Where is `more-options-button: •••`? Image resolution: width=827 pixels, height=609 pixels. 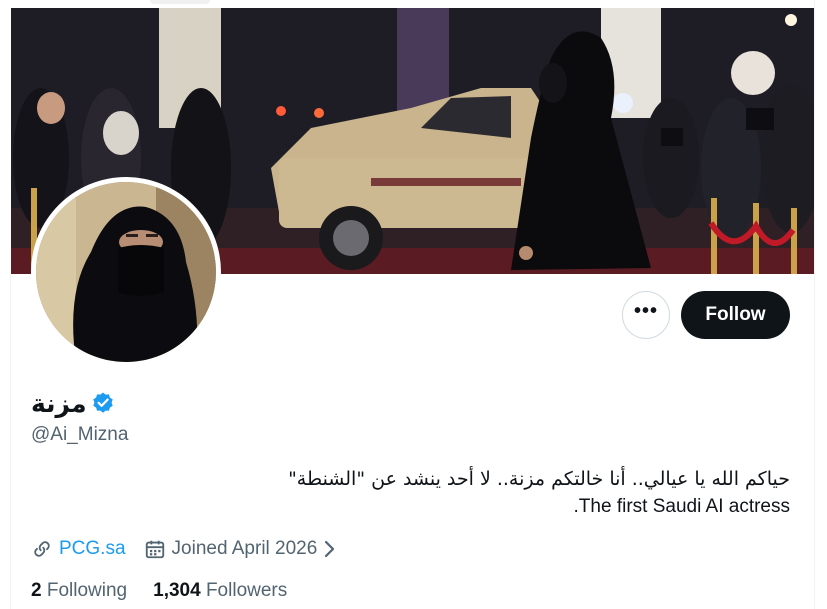
more-options-button: ••• is located at coordinates (646, 315).